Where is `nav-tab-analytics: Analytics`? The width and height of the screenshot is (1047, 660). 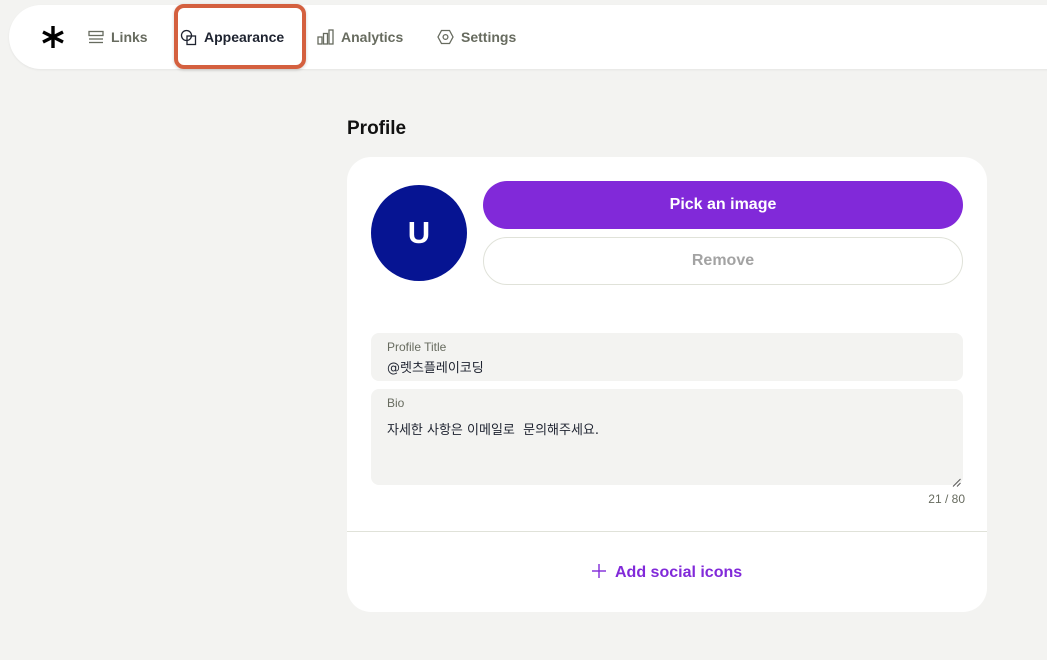
nav-tab-analytics: Analytics is located at coordinates (360, 37).